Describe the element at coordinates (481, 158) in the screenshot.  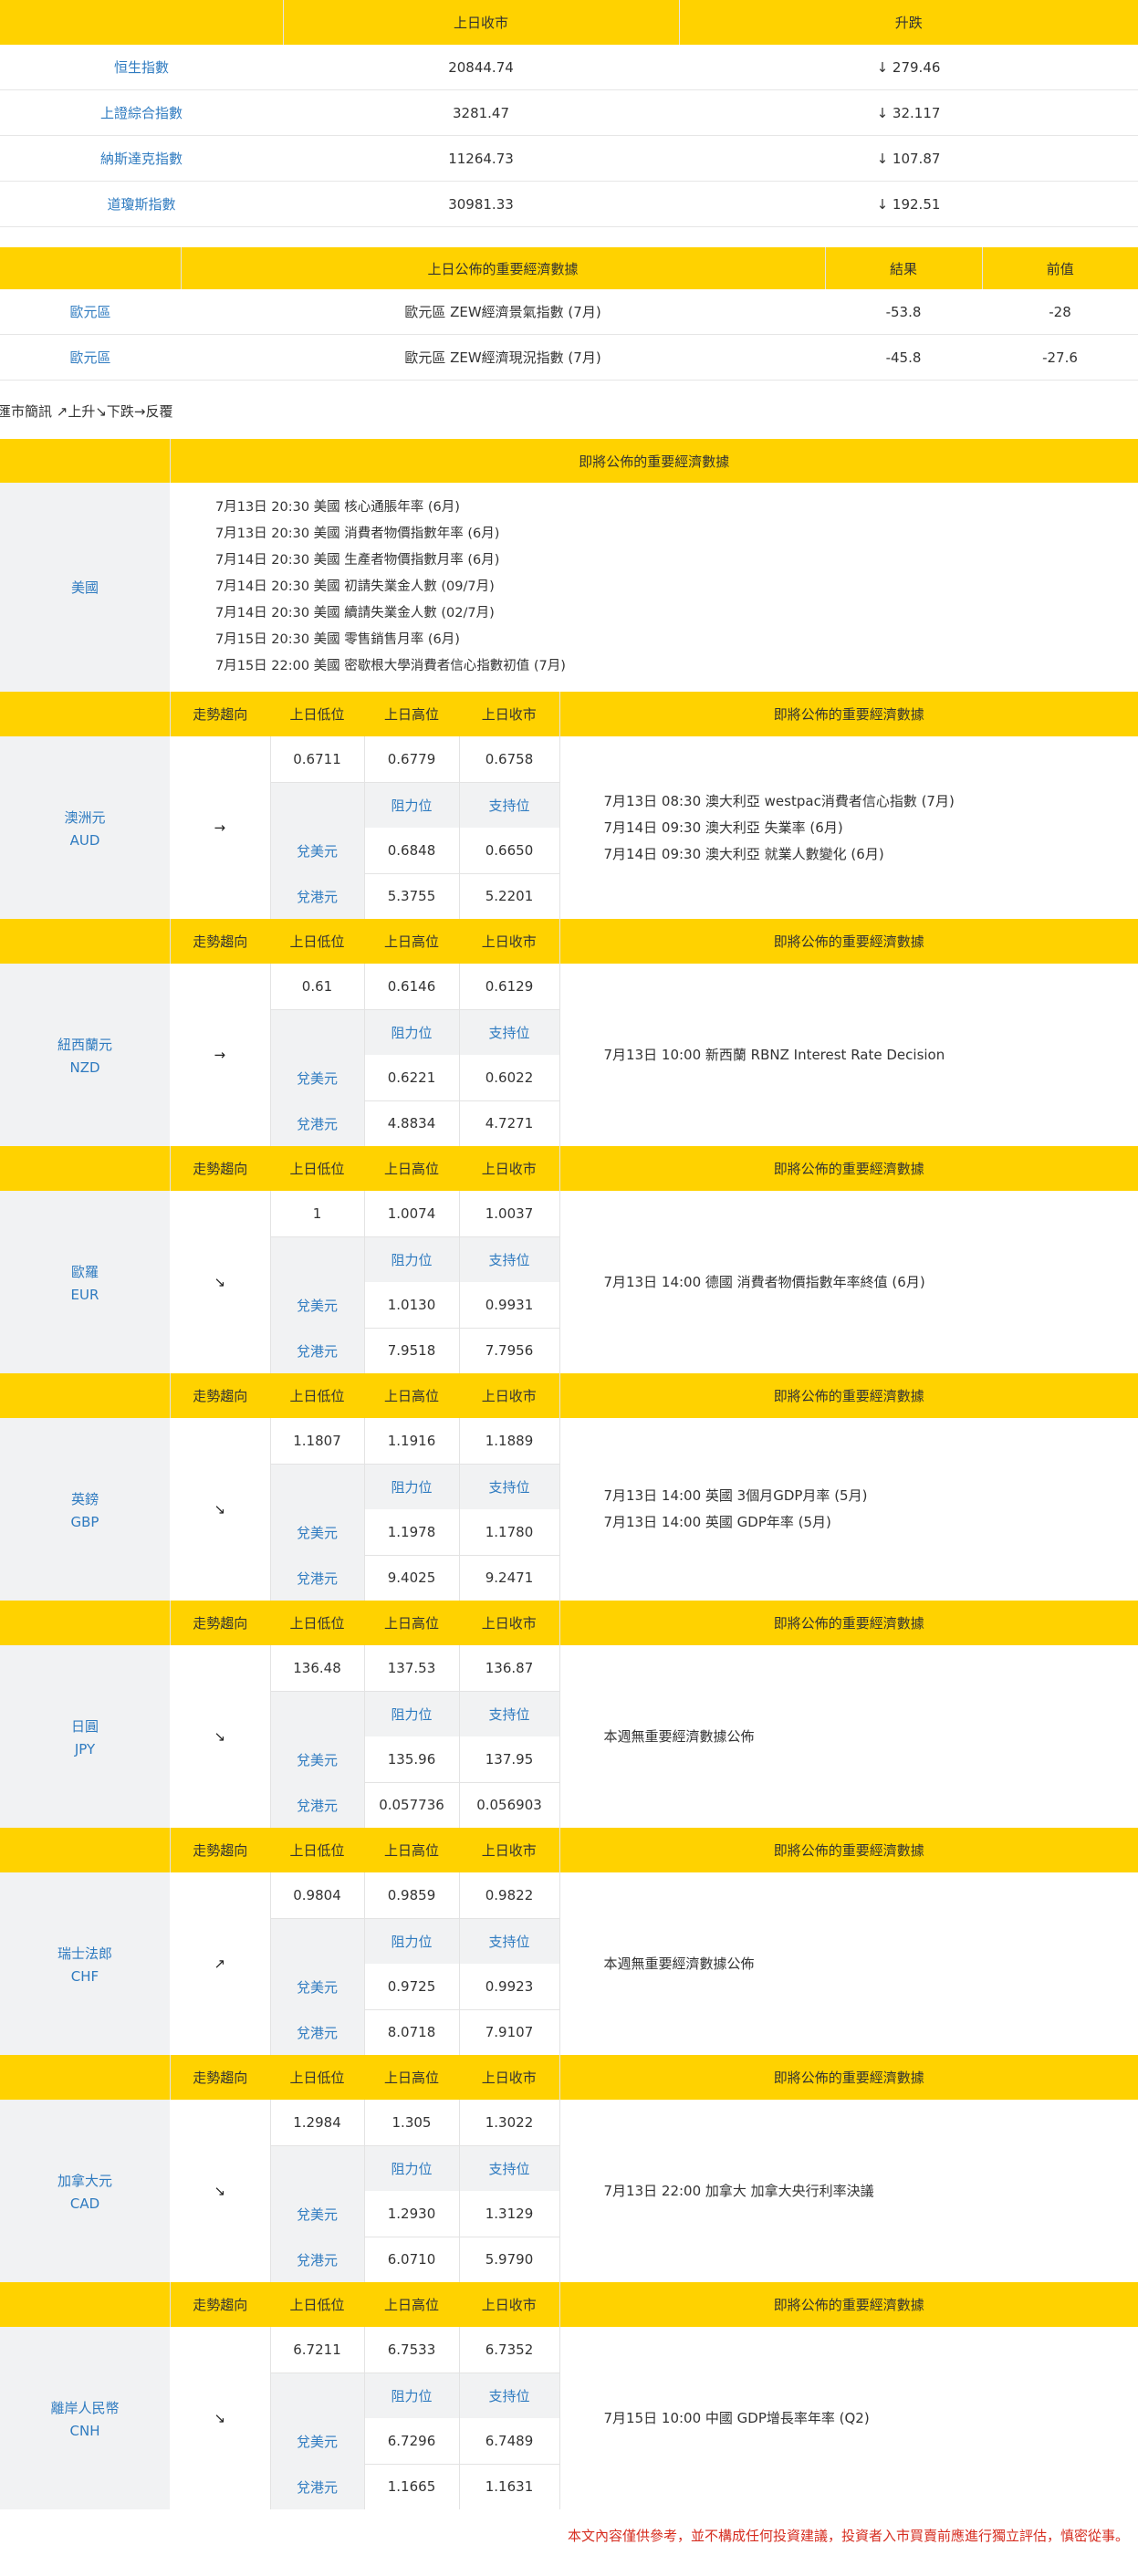
I see `index-close: 11264.73` at that location.